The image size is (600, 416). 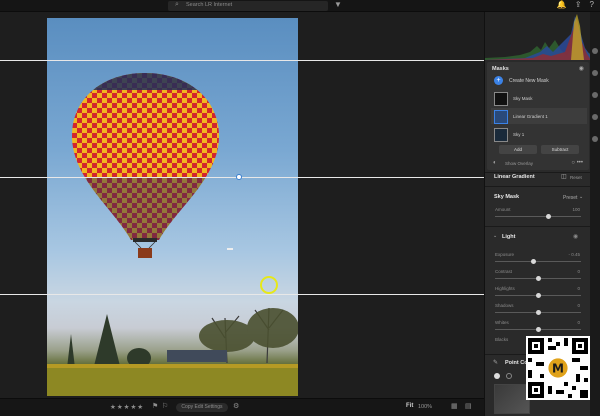 I want to click on more-options-icon: ○ •••, so click(x=577, y=163).